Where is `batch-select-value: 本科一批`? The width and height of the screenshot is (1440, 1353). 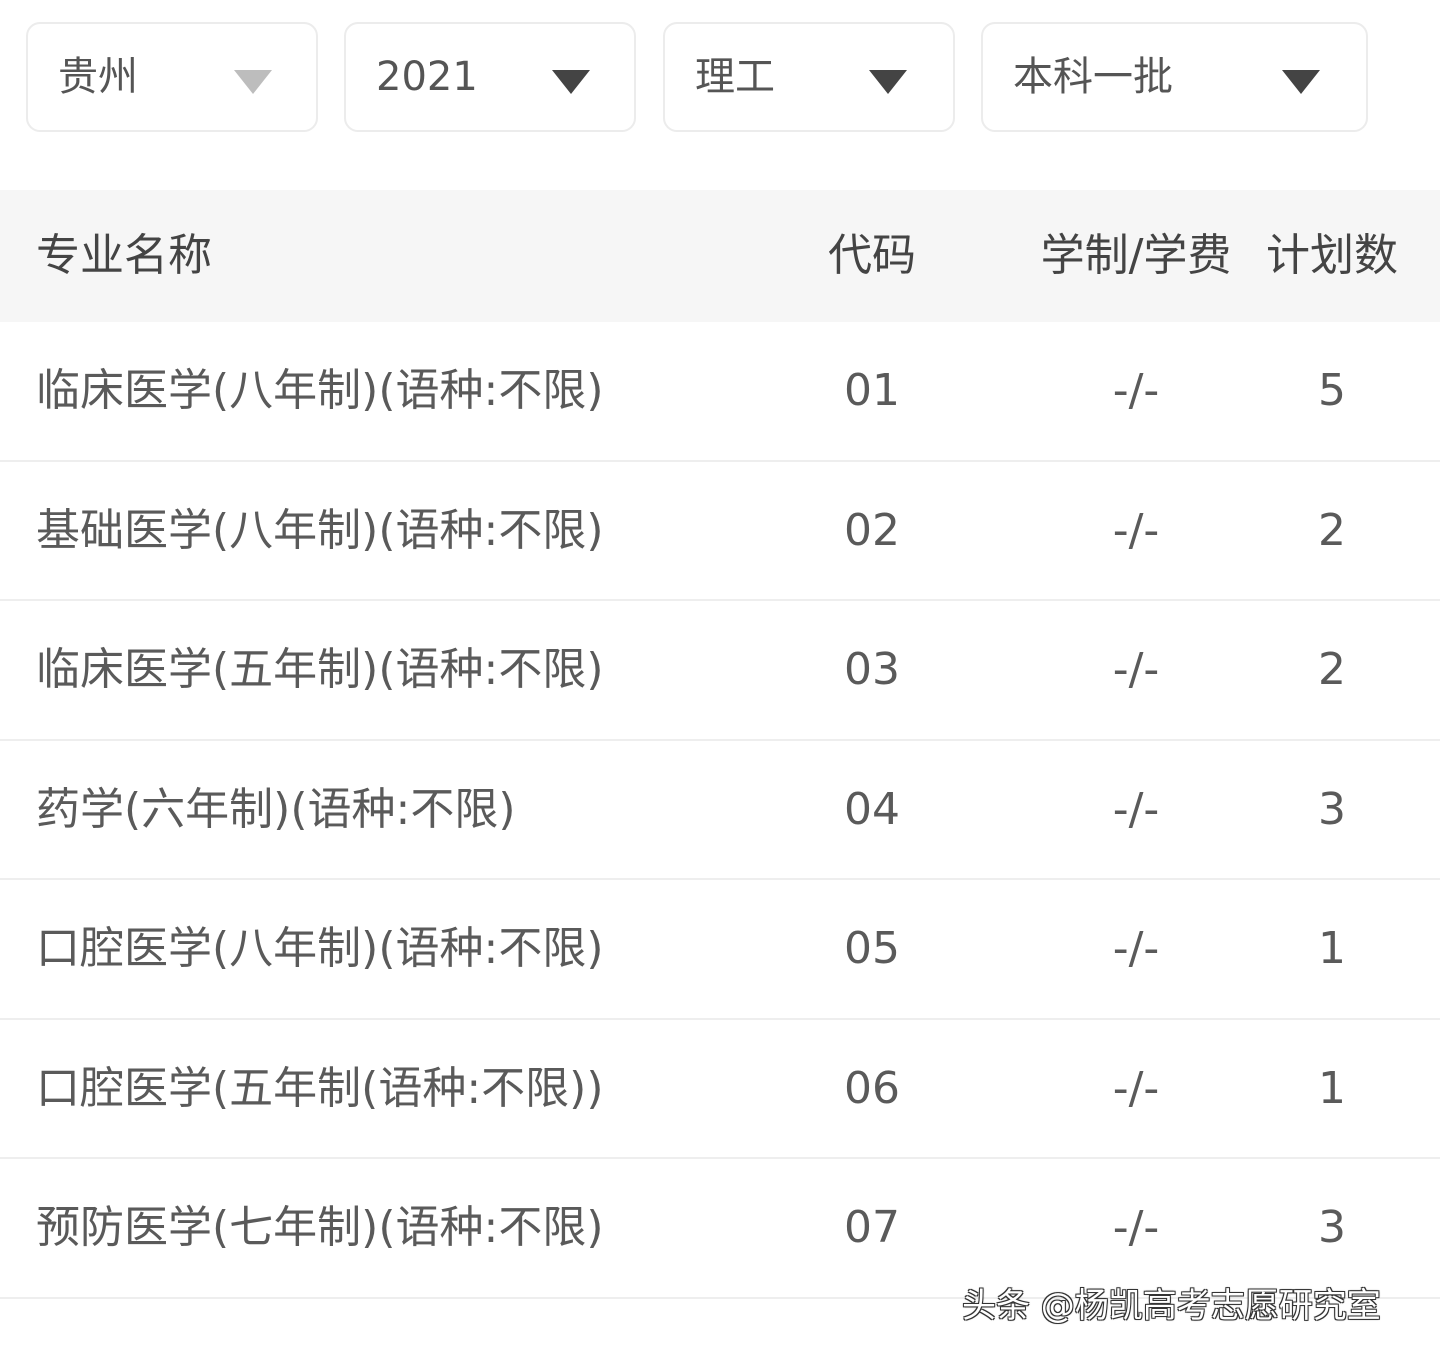 batch-select-value: 本科一批 is located at coordinates (1093, 77).